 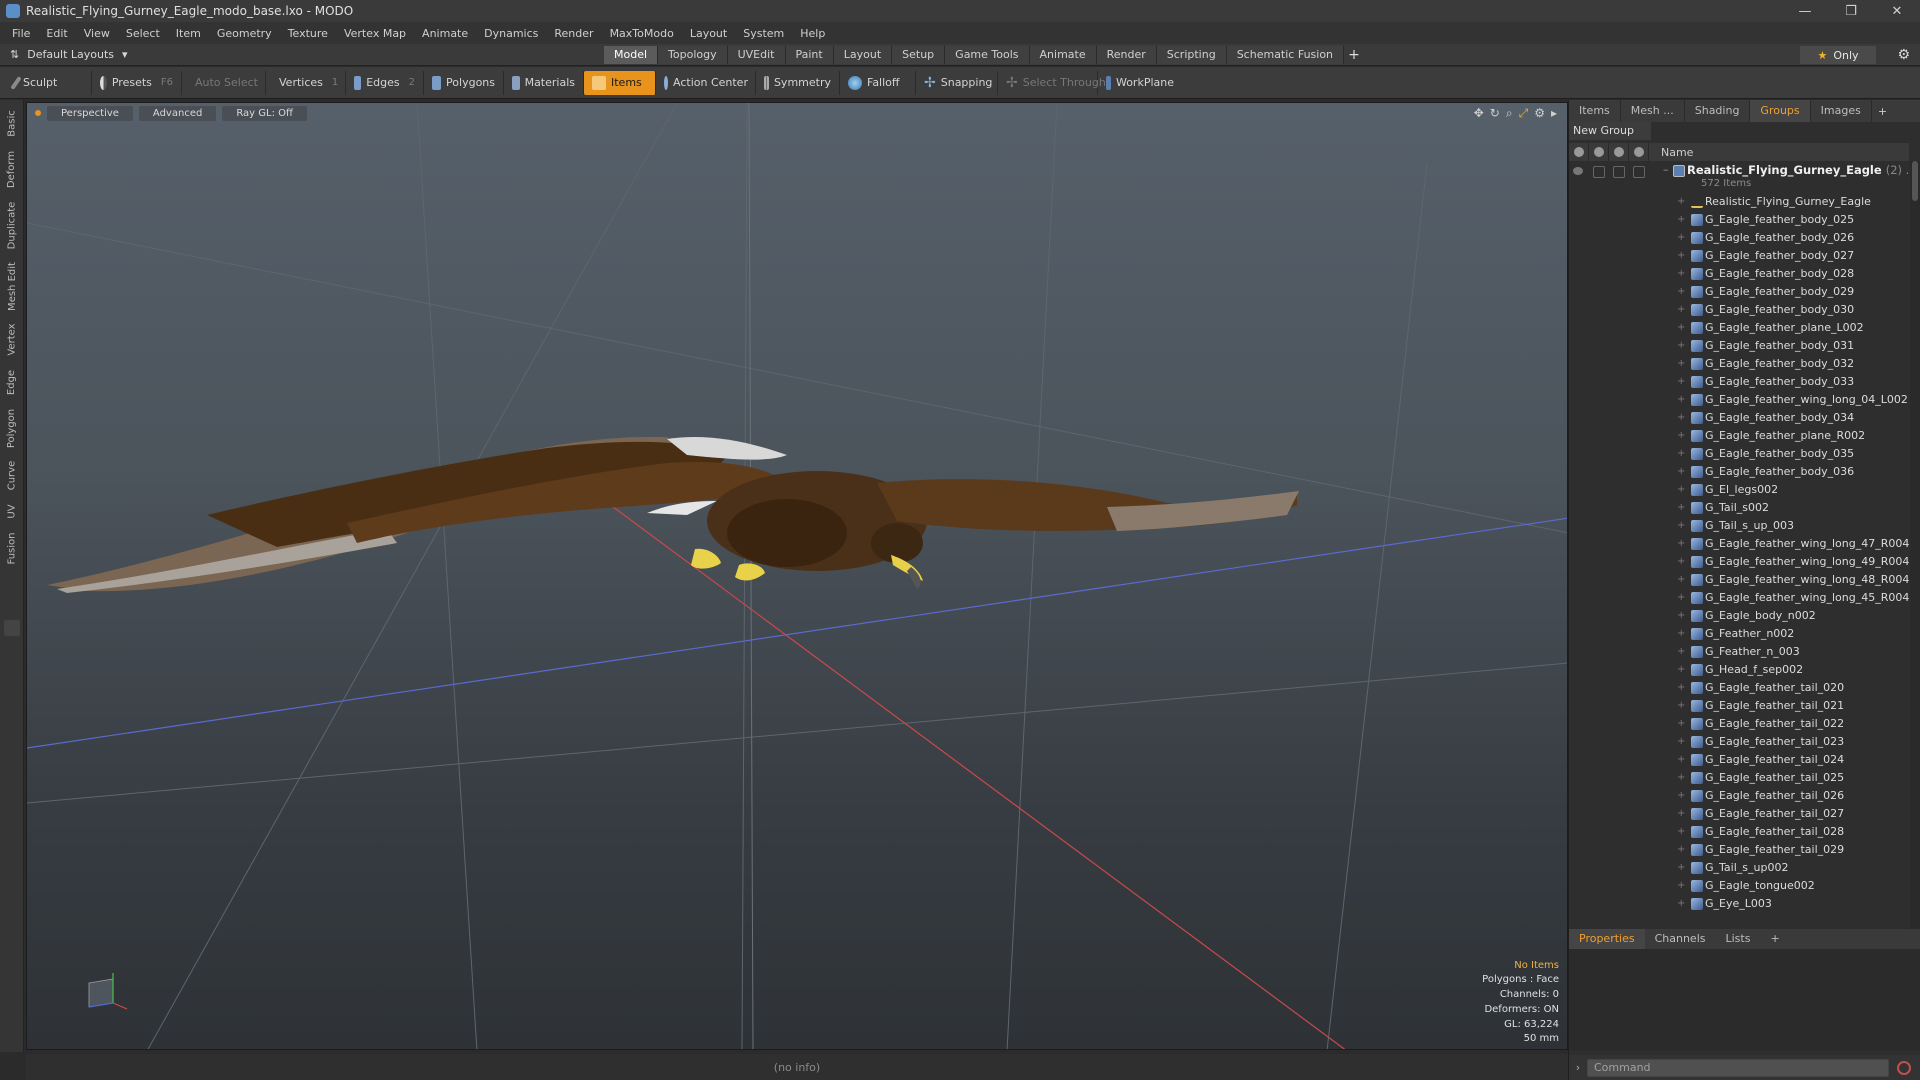 What do you see at coordinates (1739, 652) in the screenshot?
I see `group-item-row: + G_Feather_n_003` at bounding box center [1739, 652].